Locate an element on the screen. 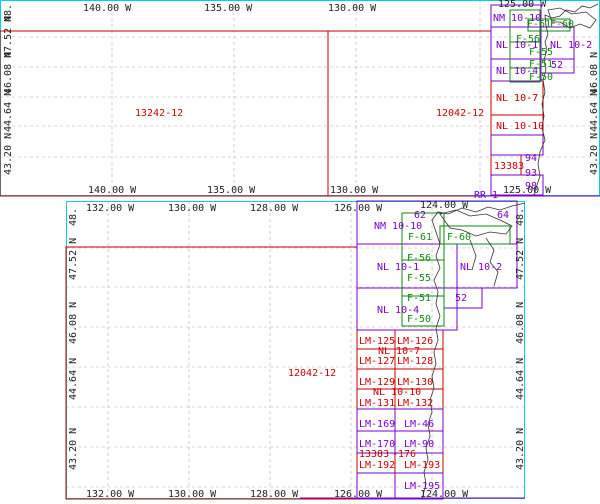  bottom-lon-label: 124.00 W is located at coordinates (444, 205).